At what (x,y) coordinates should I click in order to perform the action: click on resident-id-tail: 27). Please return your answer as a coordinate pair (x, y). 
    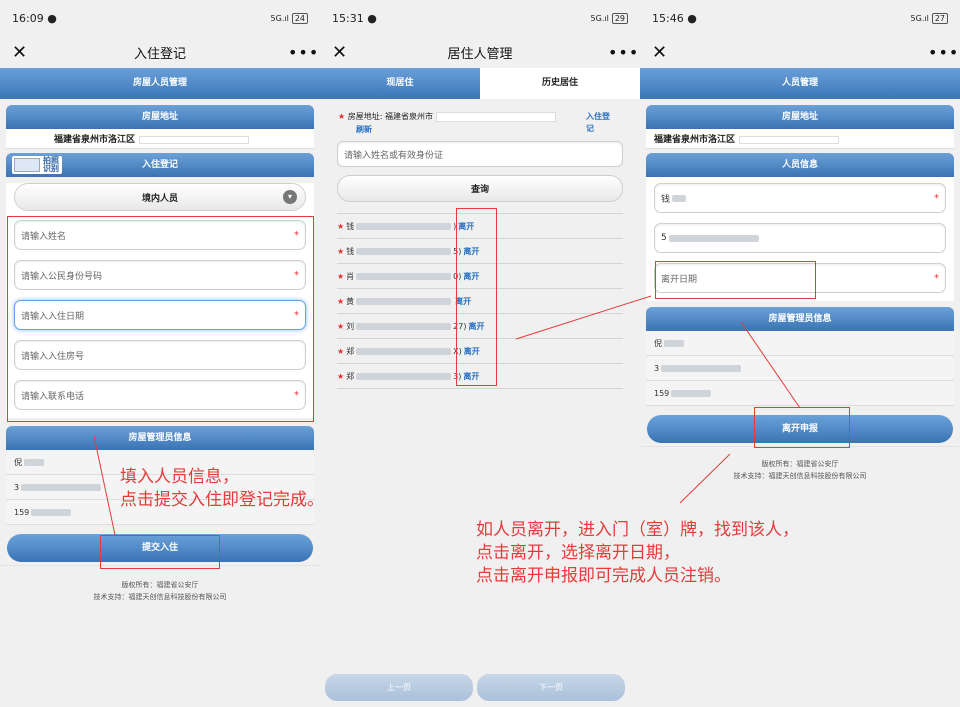
    Looking at the image, I should click on (460, 326).